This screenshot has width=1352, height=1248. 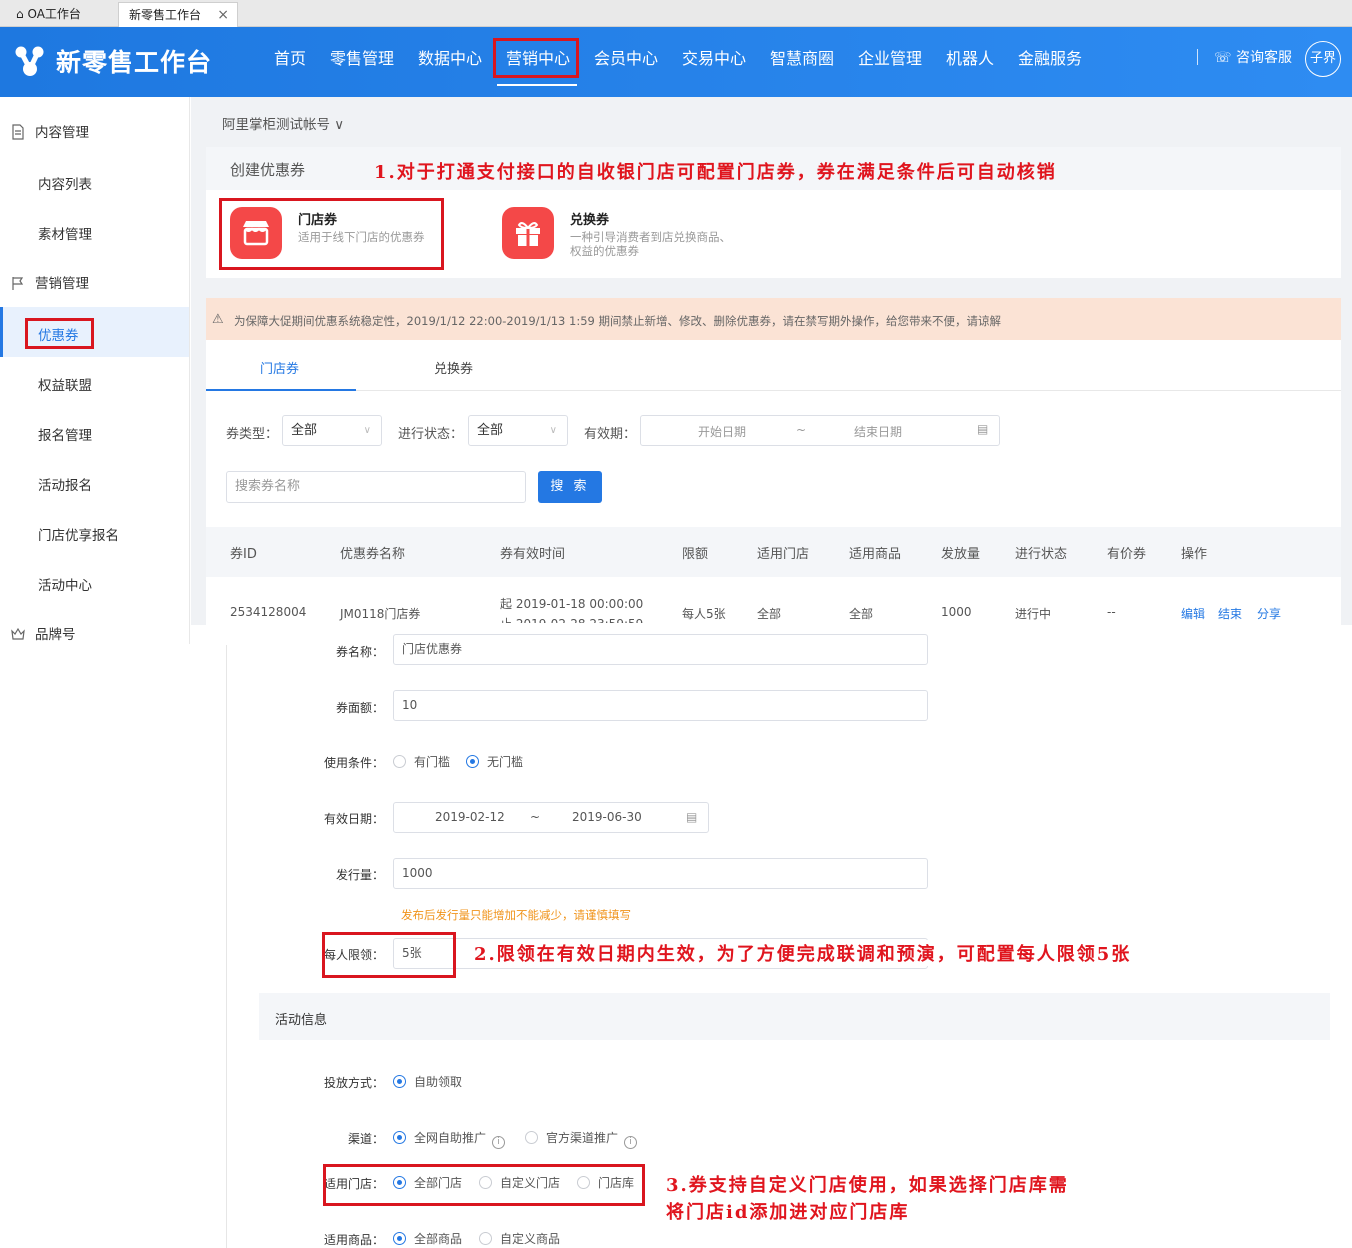 I want to click on filter-status-select: 全部 ∨, so click(x=518, y=430).